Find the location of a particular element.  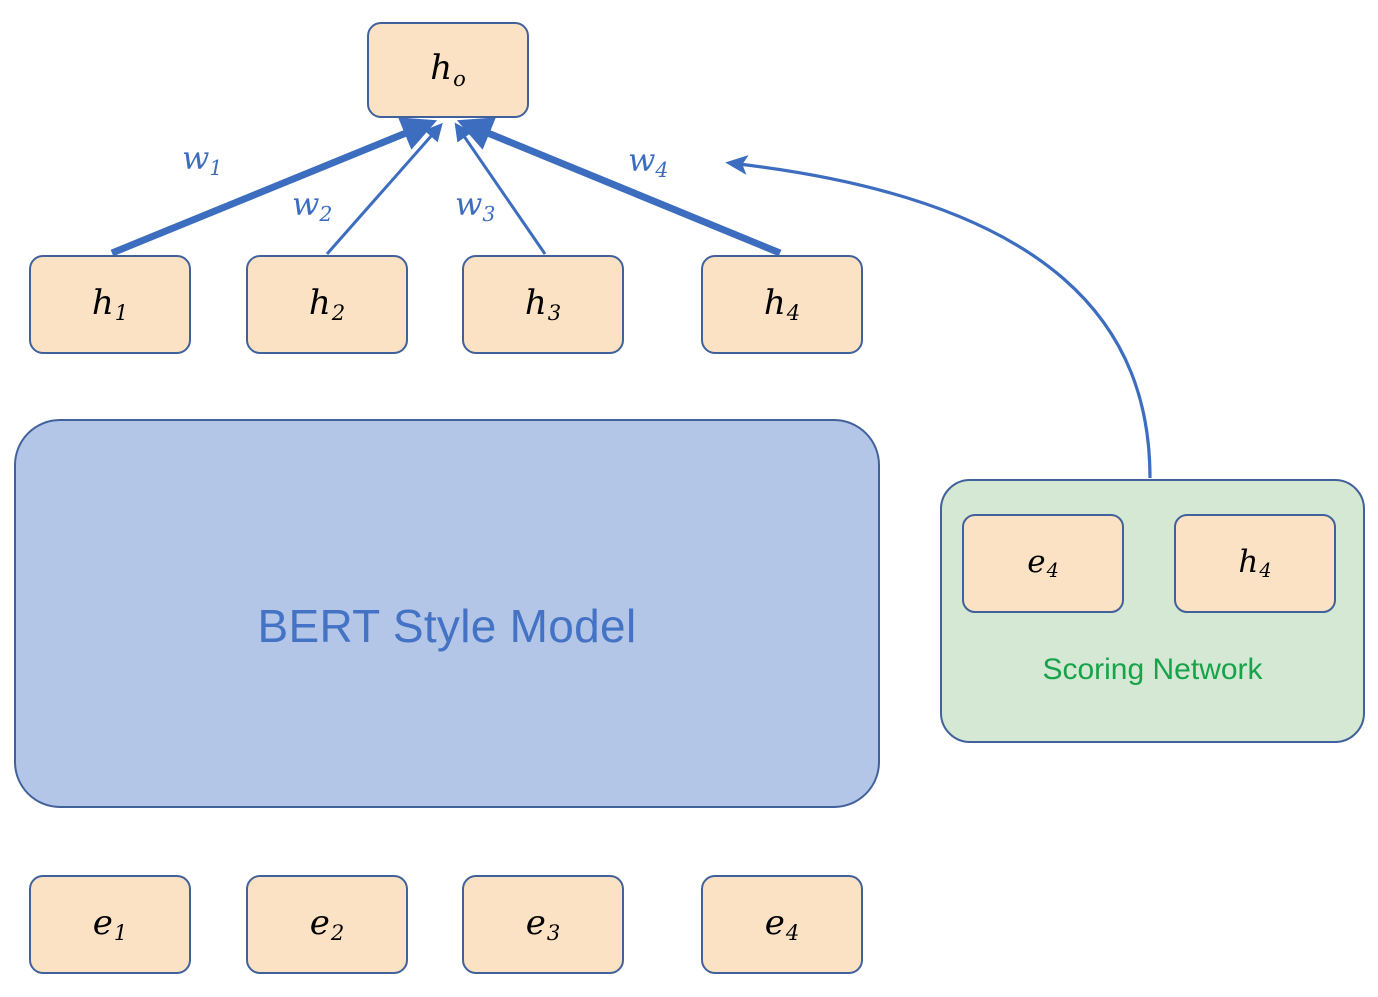

node-h2: h2 is located at coordinates (327, 304).